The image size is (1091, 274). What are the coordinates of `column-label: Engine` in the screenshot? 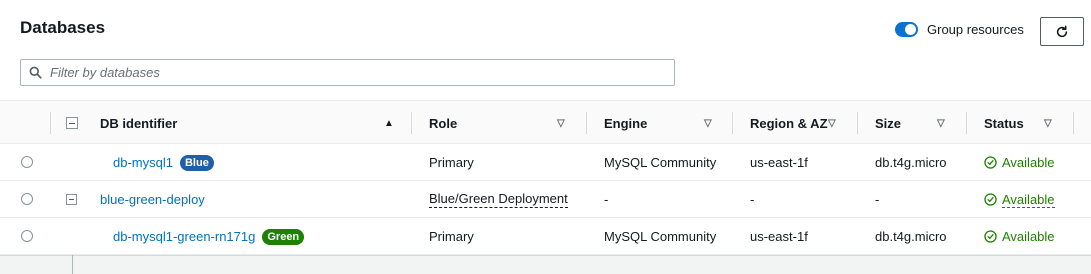 It's located at (626, 123).